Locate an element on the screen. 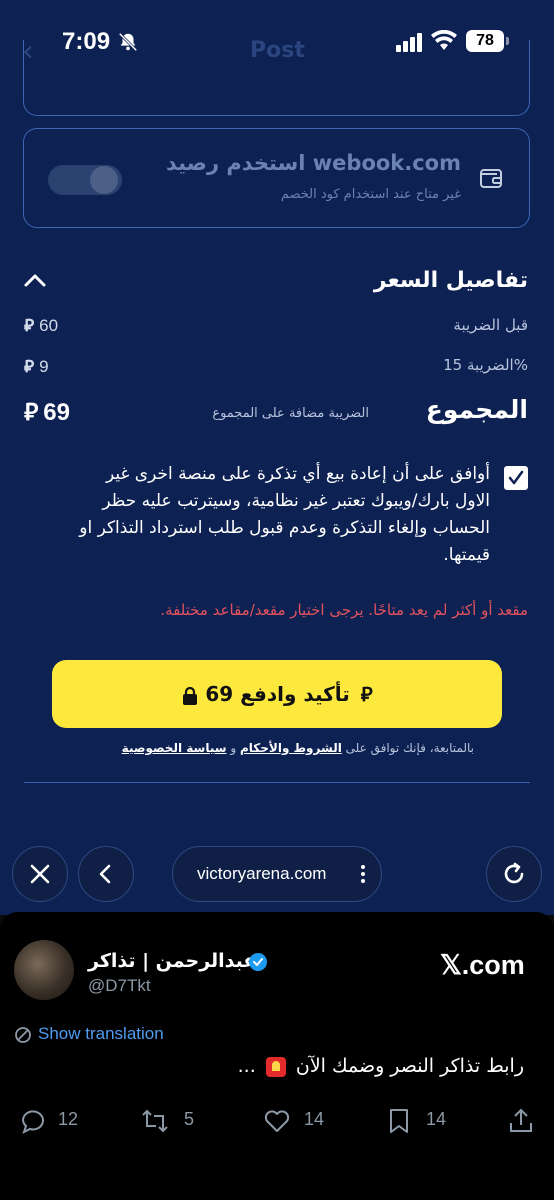 This screenshot has width=554, height=1200. total-note: الضريبة مضافة على المجموع is located at coordinates (290, 413).